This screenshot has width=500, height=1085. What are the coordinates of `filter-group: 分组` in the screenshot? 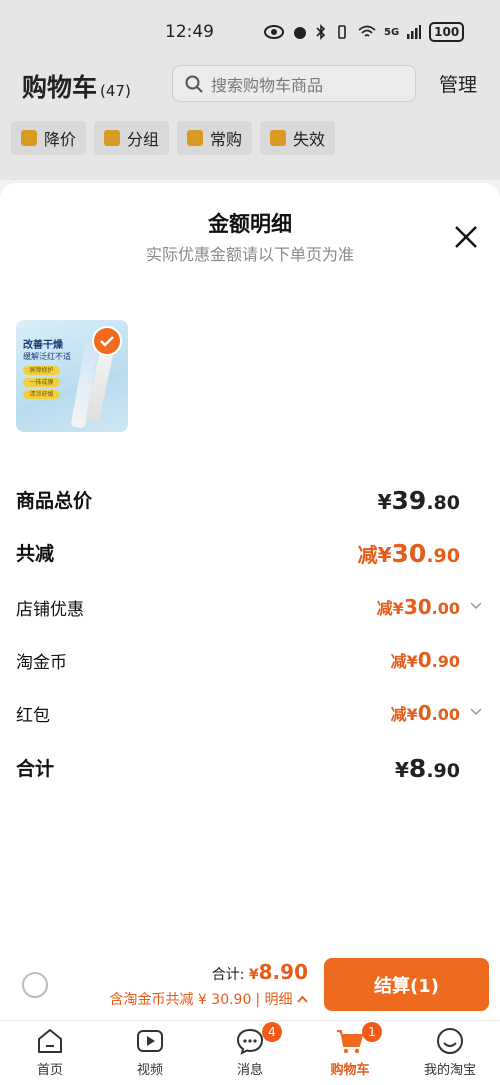 It's located at (132, 138).